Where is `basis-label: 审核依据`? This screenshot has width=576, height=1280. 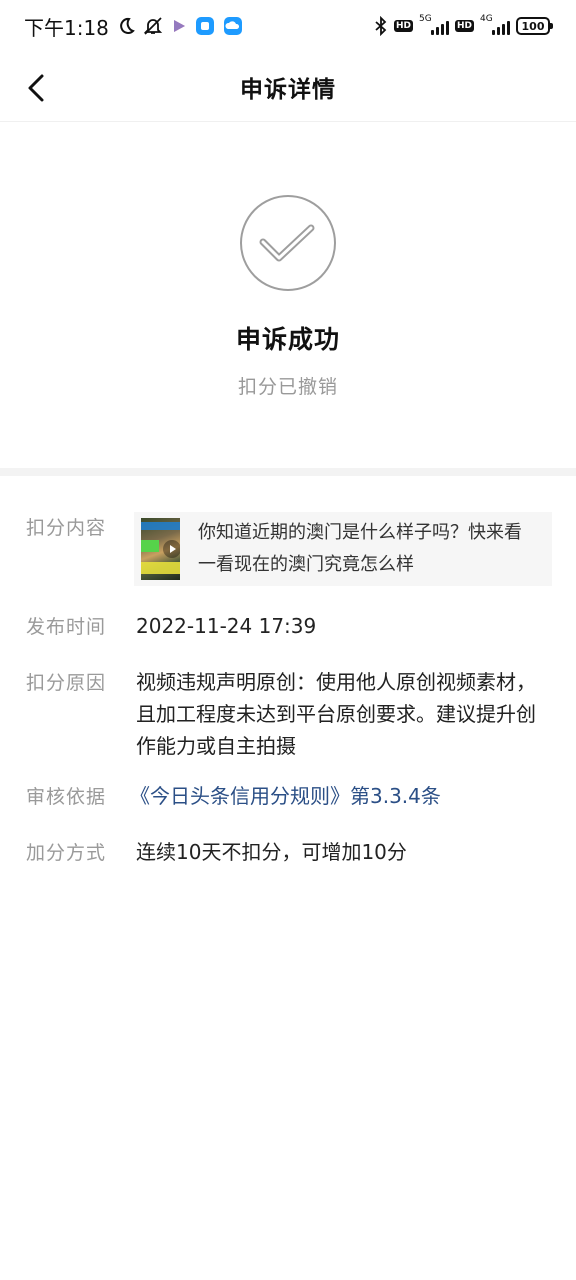 basis-label: 审核依据 is located at coordinates (66, 797).